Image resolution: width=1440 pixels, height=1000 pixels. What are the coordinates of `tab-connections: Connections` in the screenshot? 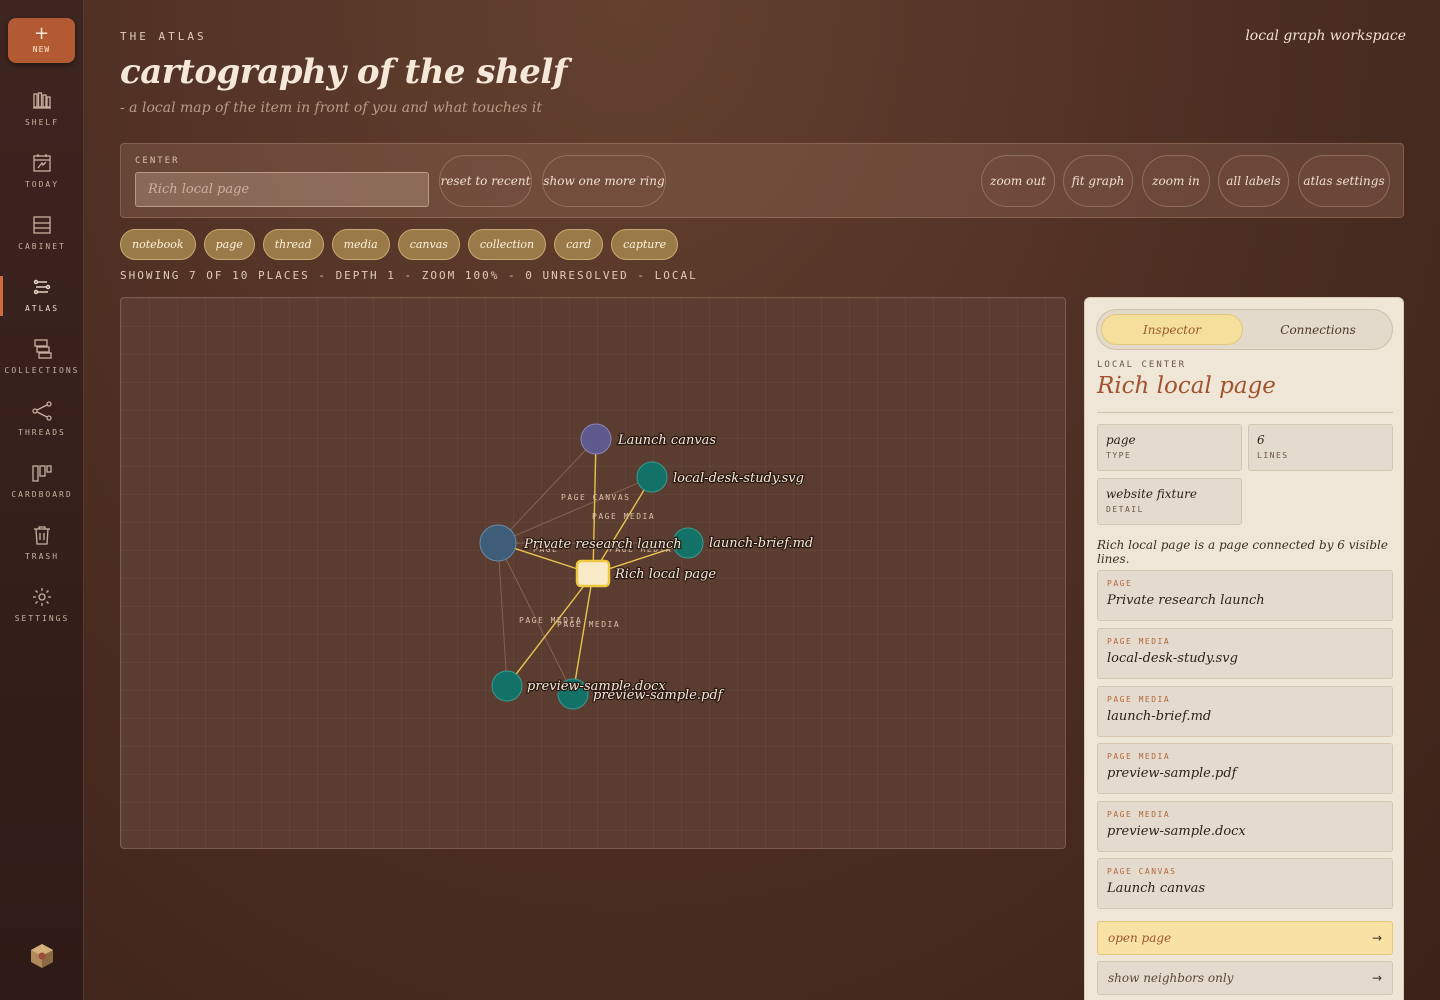 It's located at (1318, 329).